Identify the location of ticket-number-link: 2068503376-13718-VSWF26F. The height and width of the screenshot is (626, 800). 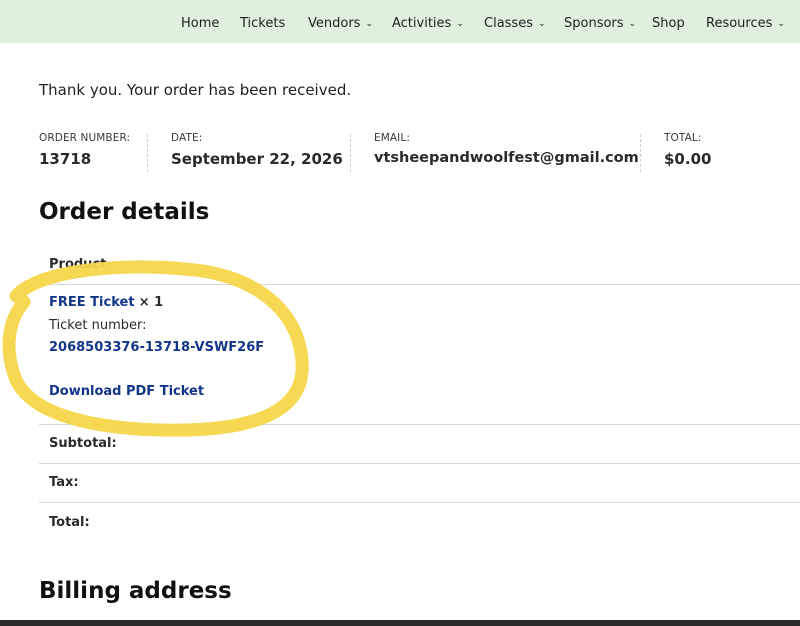
(156, 347).